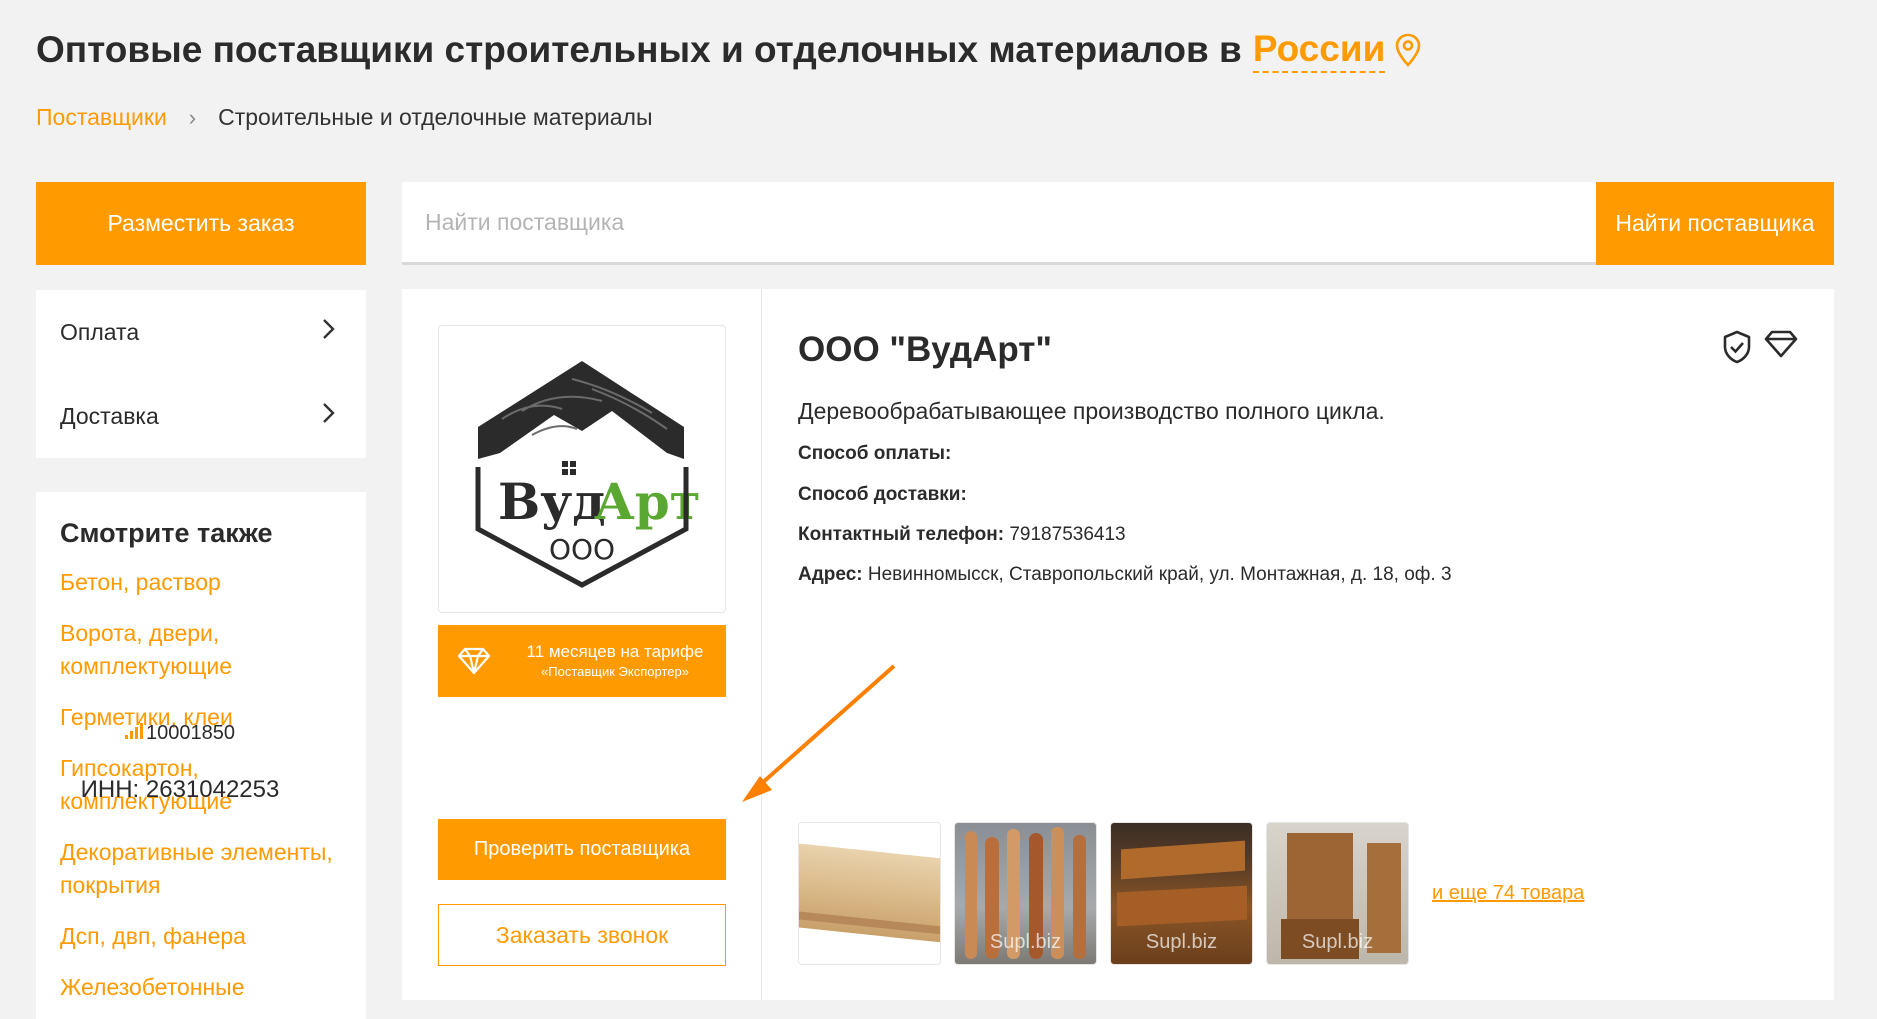 The width and height of the screenshot is (1877, 1019). I want to click on see-also-link: Железобетонные, so click(201, 987).